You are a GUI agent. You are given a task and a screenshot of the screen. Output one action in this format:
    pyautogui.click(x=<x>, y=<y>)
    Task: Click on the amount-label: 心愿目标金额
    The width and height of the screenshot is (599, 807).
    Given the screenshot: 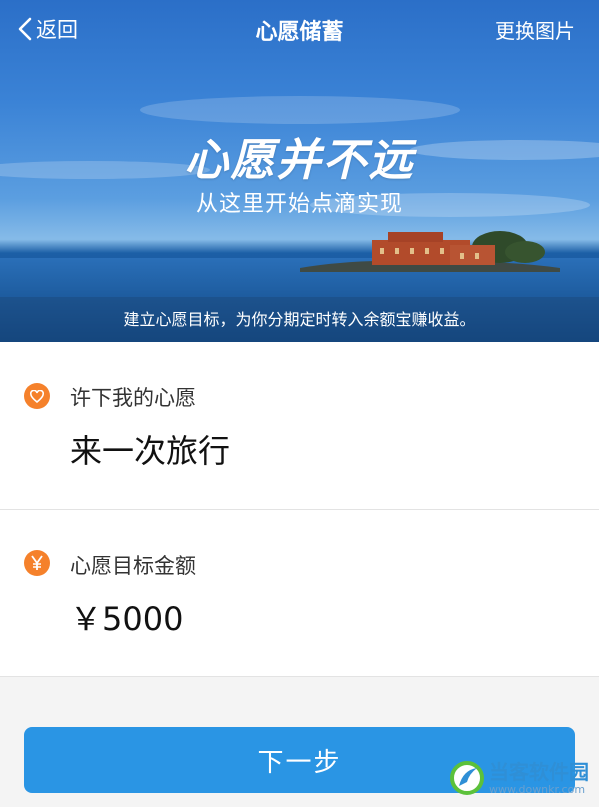 What is the action you would take?
    pyautogui.click(x=133, y=566)
    